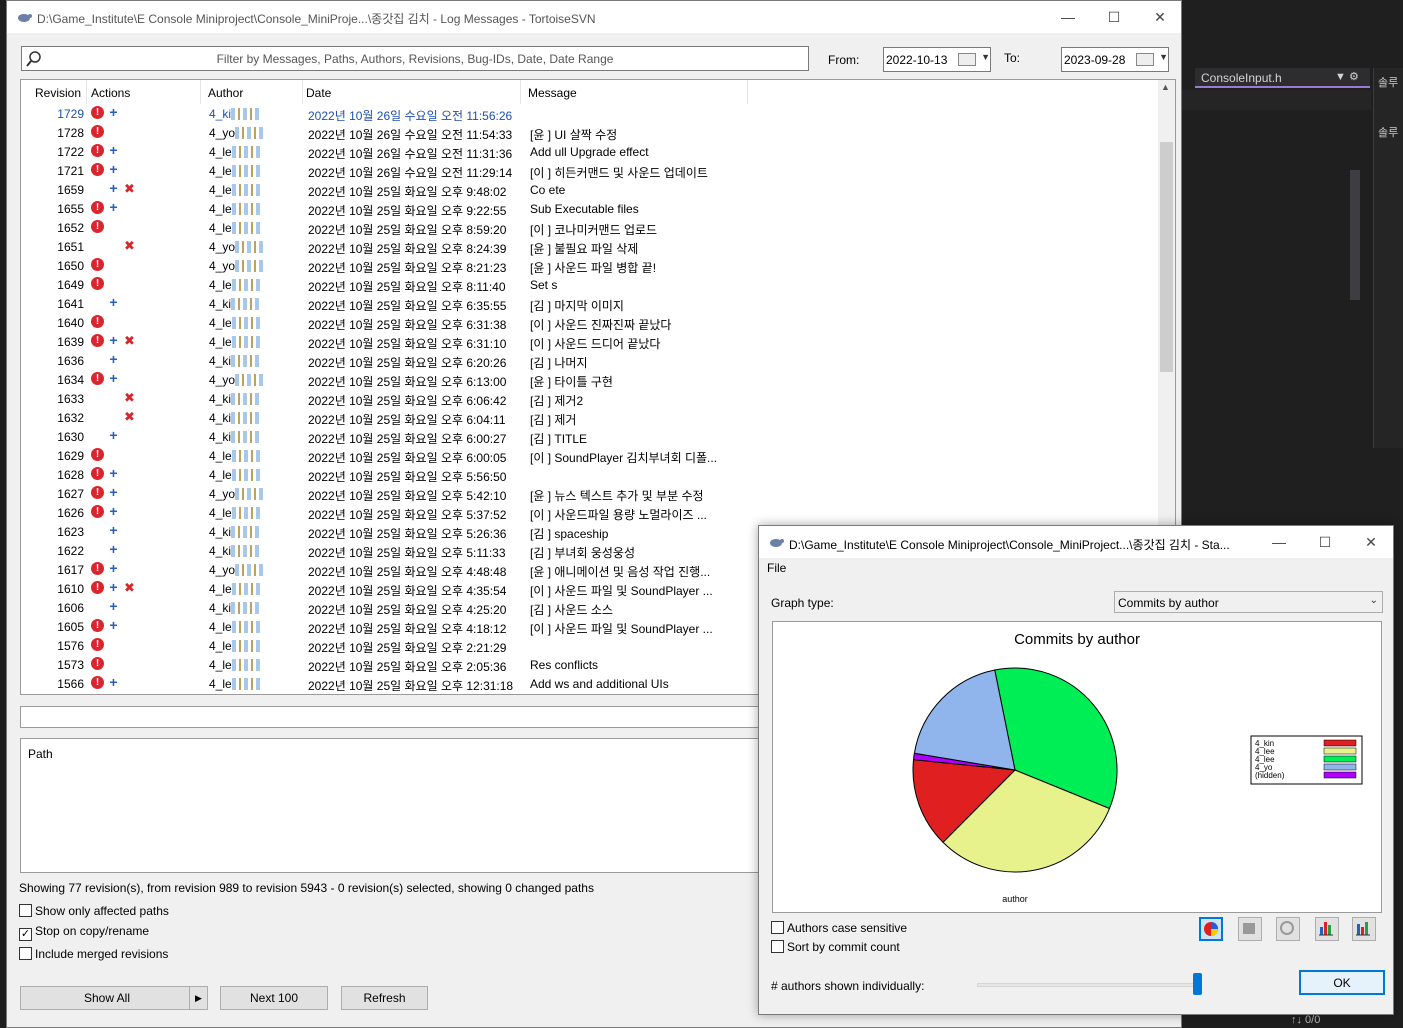  I want to click on modified-icon: !, so click(97, 473).